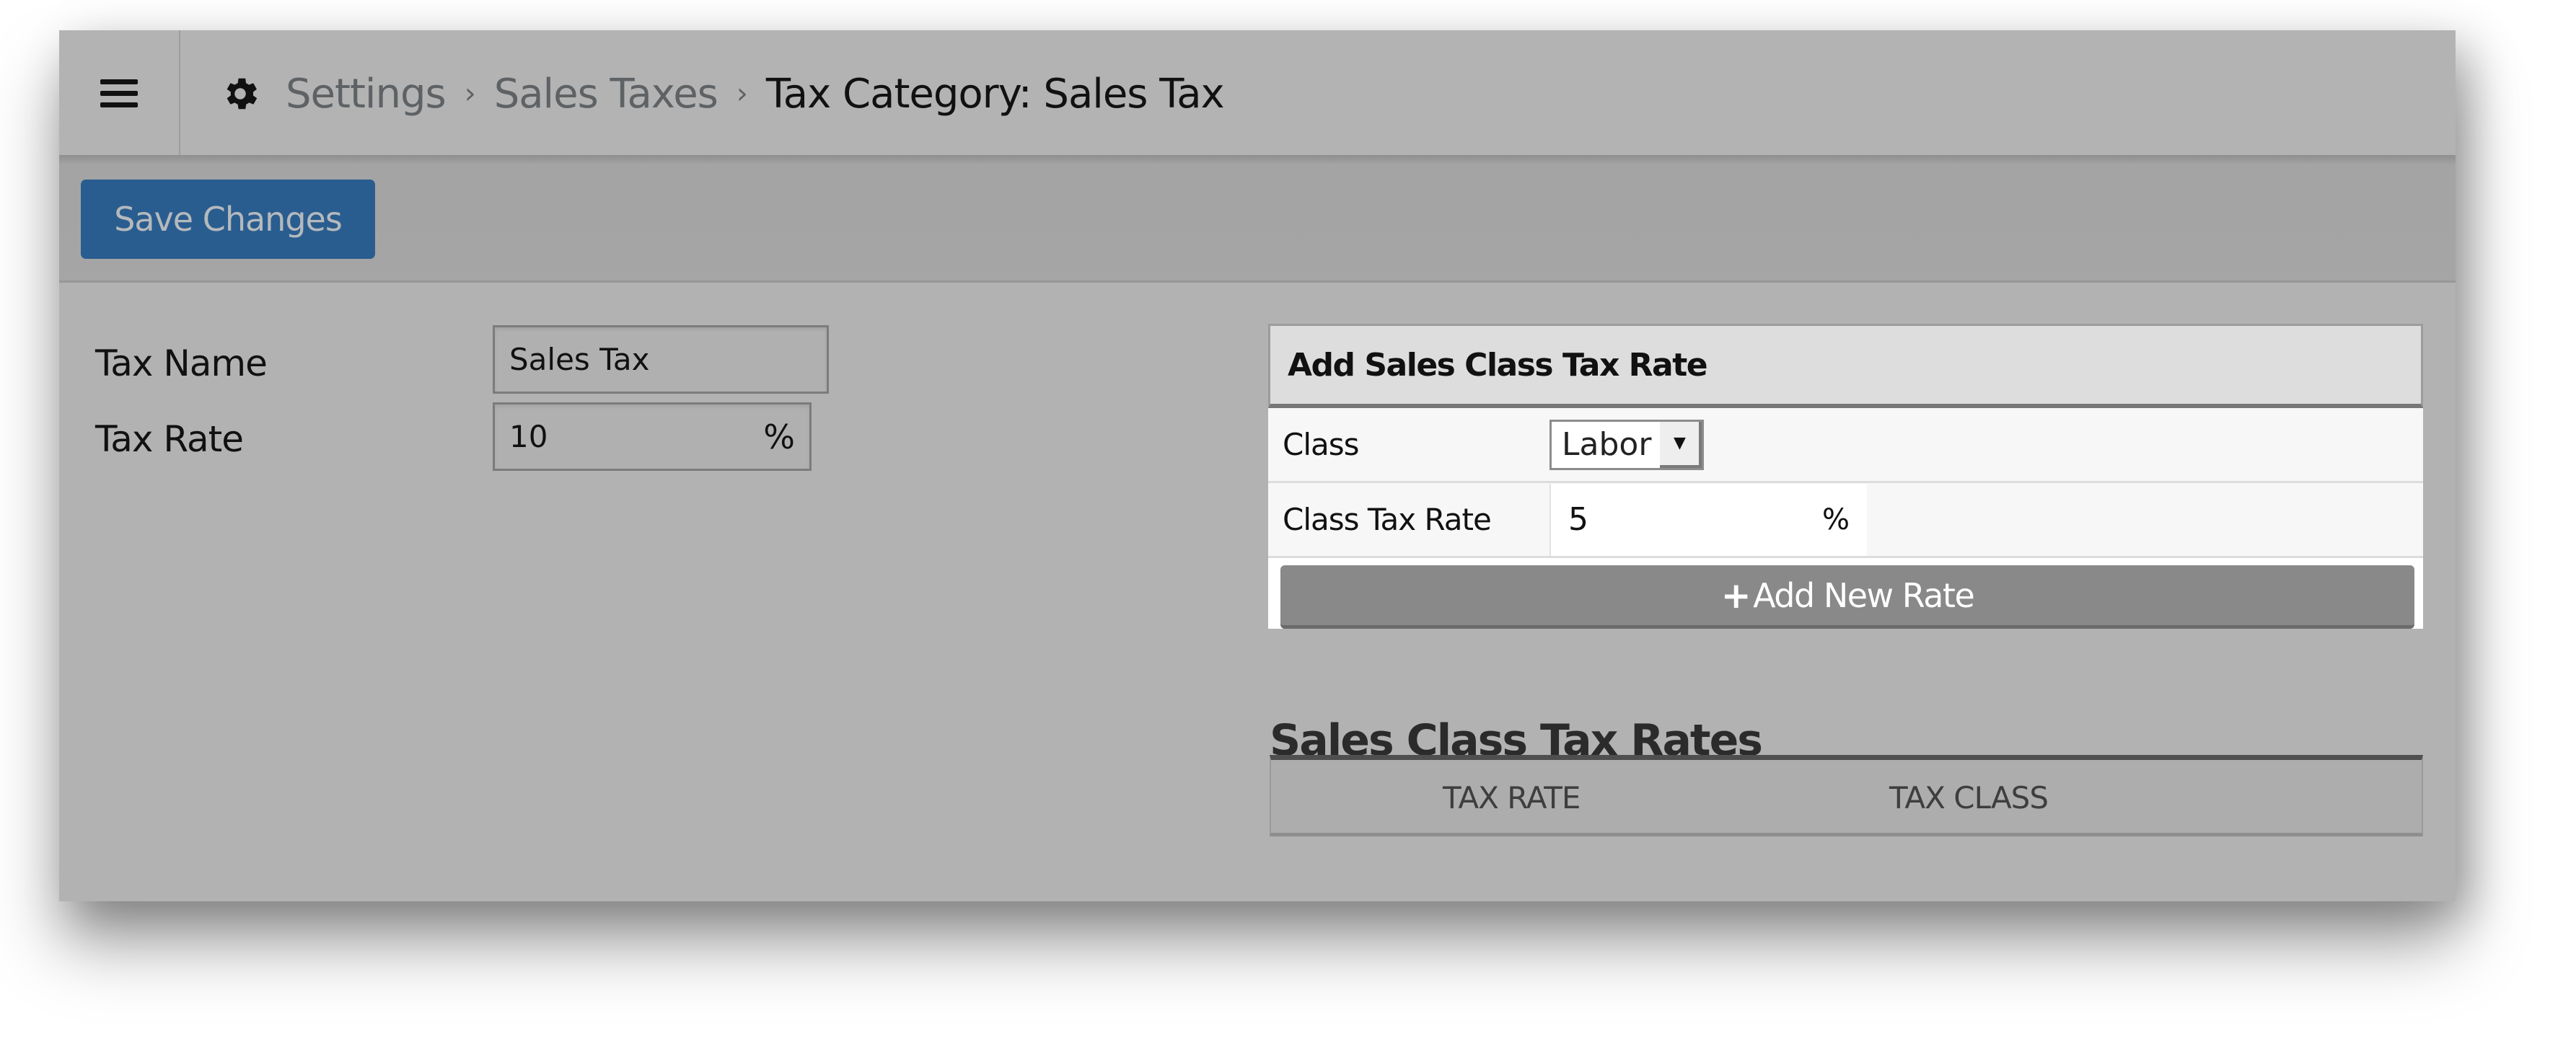 The image size is (2576, 1052). What do you see at coordinates (661, 359) in the screenshot?
I see `tax-name-input: Sales Tax` at bounding box center [661, 359].